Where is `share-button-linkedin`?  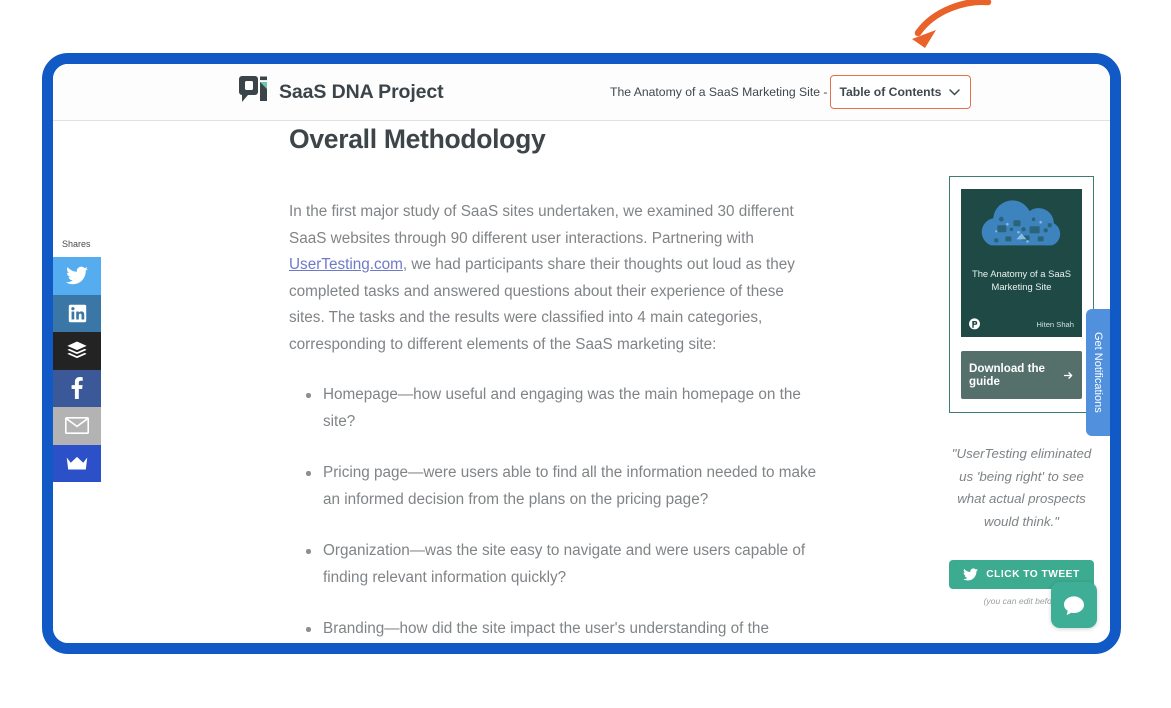
share-button-linkedin is located at coordinates (77, 313).